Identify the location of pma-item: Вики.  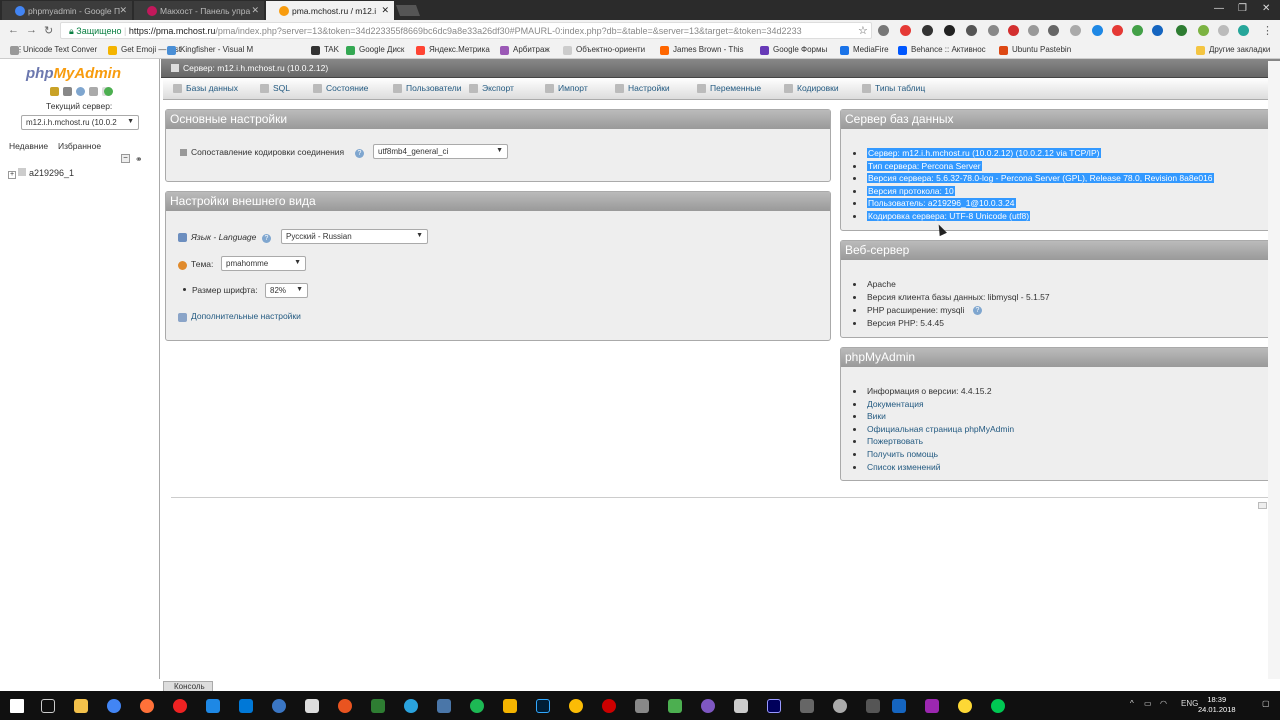
(876, 416).